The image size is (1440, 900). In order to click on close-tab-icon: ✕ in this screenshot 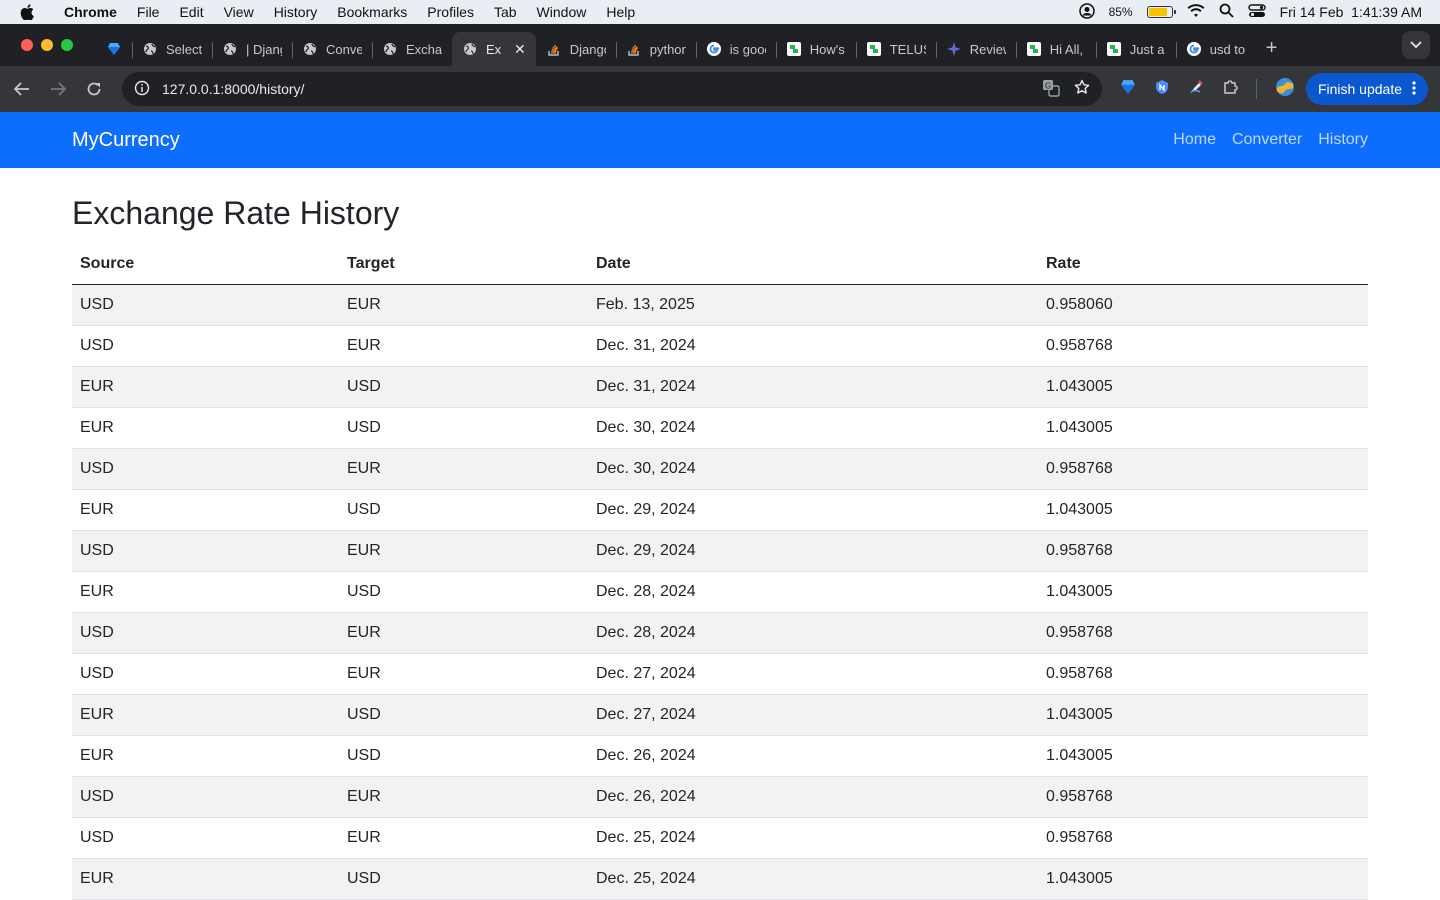, I will do `click(520, 49)`.